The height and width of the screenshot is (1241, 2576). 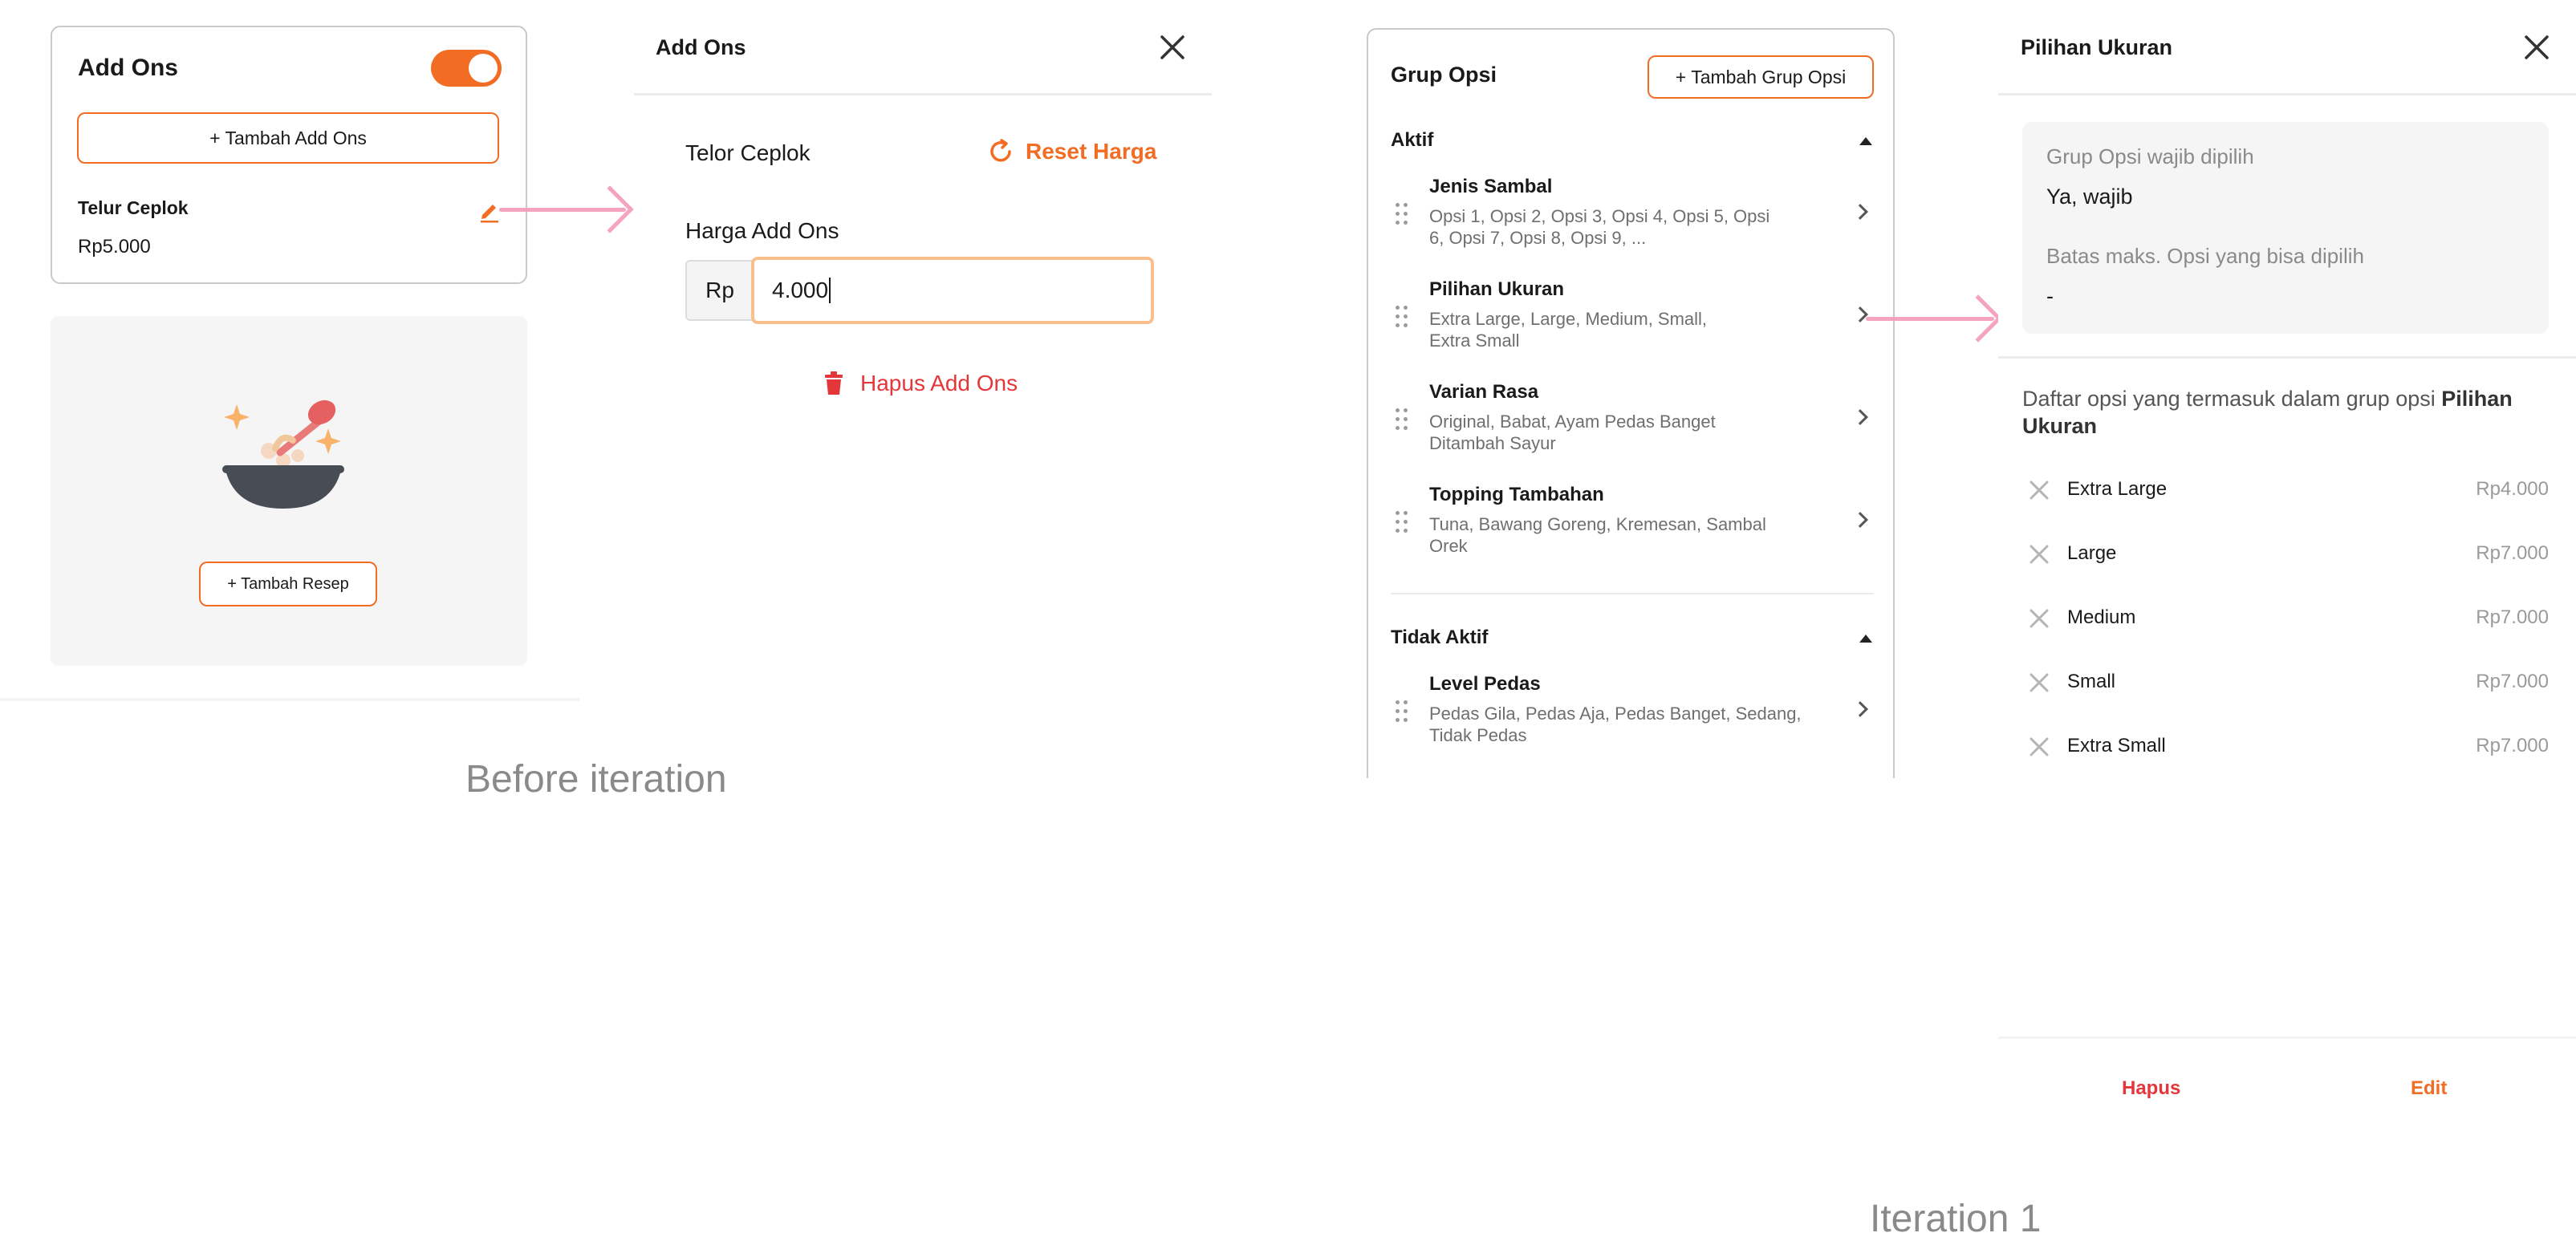 I want to click on option-row: Extra Large Rp4.000, so click(x=2285, y=491).